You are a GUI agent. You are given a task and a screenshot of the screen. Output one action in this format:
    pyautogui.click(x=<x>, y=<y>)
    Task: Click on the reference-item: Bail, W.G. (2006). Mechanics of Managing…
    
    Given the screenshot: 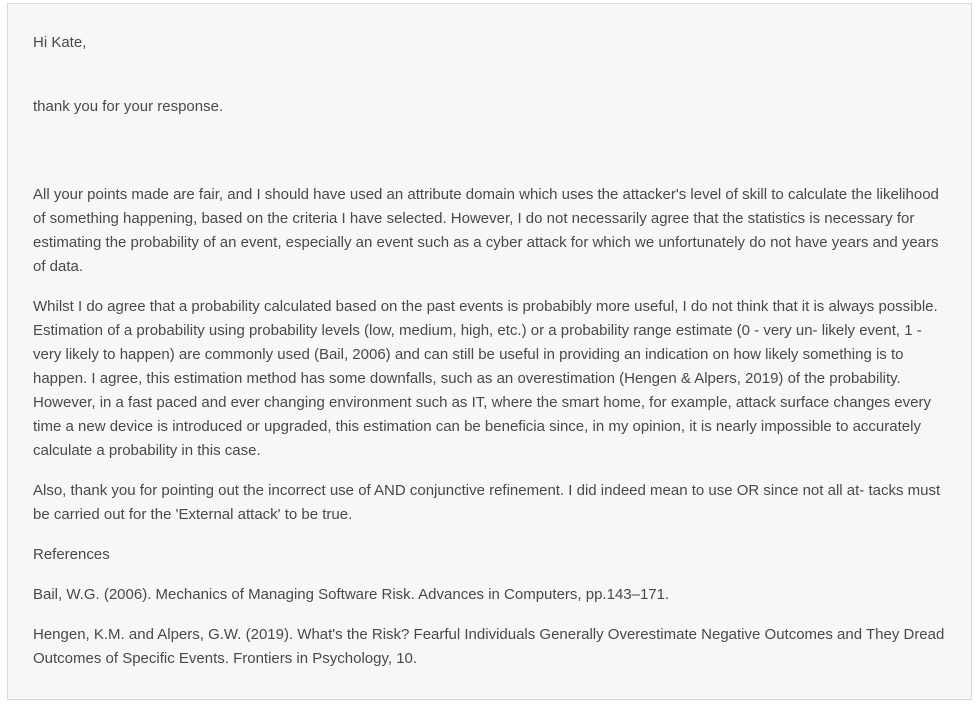 What is the action you would take?
    pyautogui.click(x=351, y=594)
    